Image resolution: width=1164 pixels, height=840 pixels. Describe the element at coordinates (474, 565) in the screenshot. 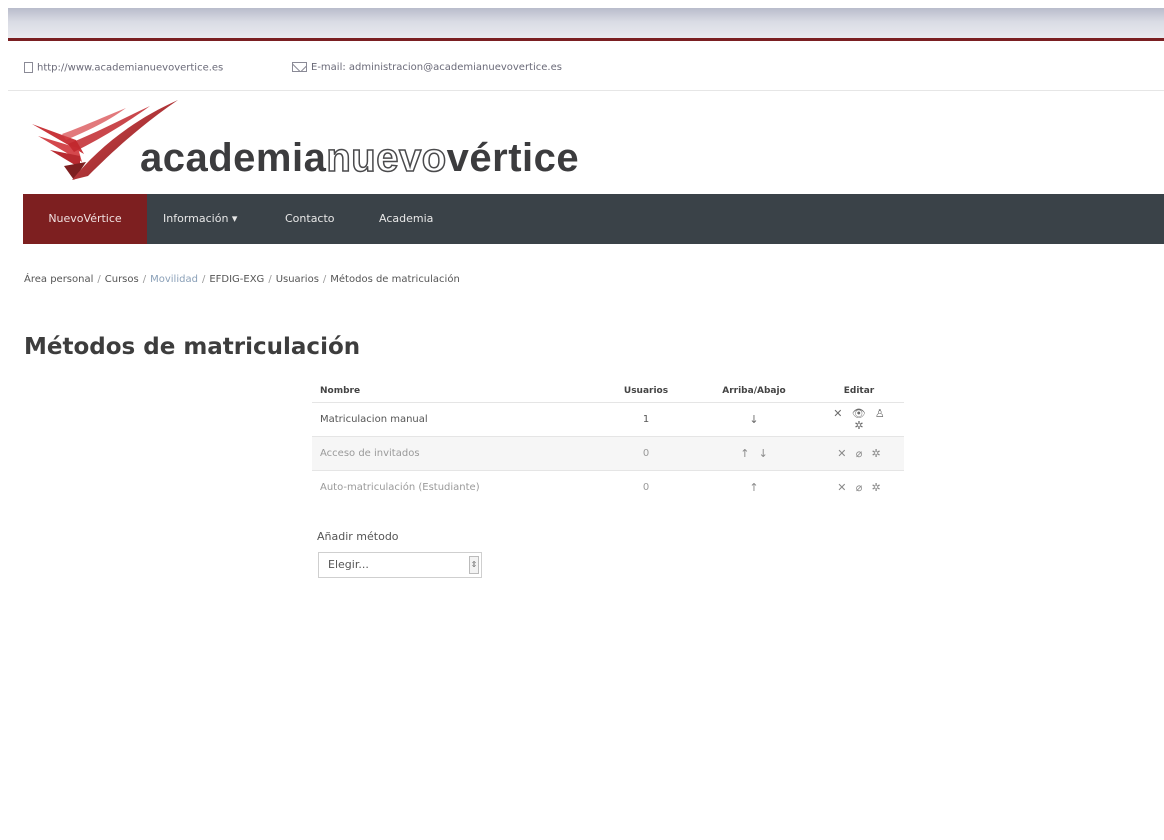

I see `select-arrows-icon: ⇕` at that location.